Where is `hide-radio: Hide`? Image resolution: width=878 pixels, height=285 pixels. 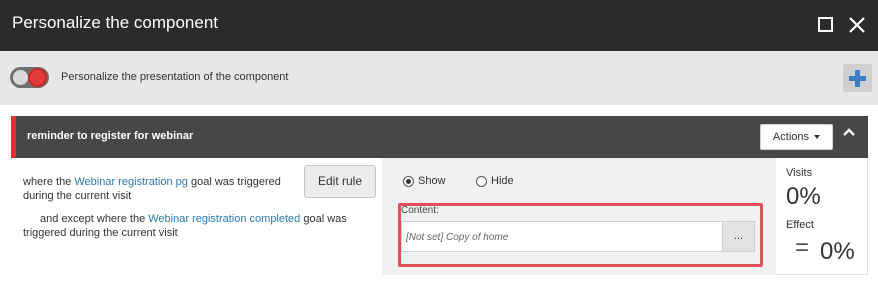 hide-radio: Hide is located at coordinates (496, 182).